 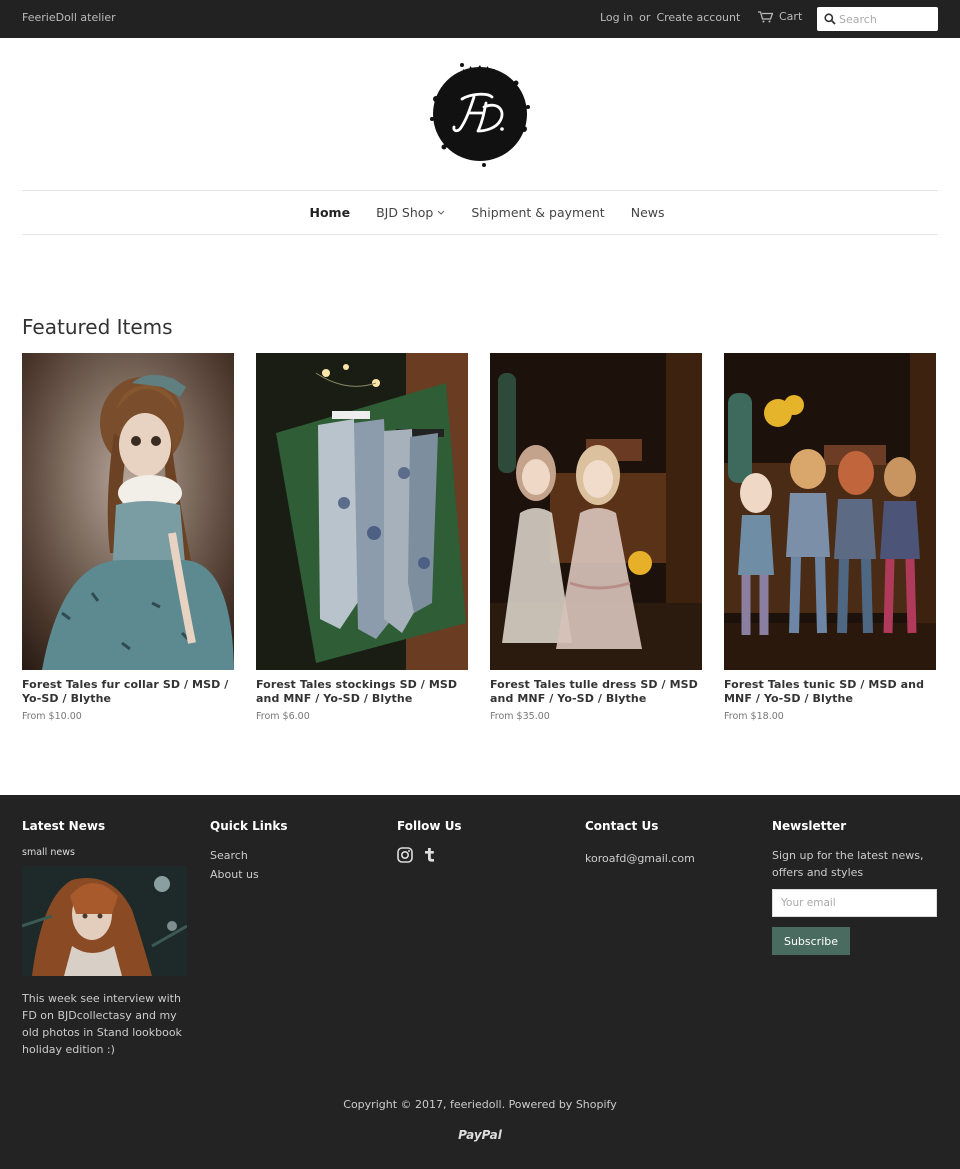 What do you see at coordinates (648, 212) in the screenshot?
I see `nav-news: News` at bounding box center [648, 212].